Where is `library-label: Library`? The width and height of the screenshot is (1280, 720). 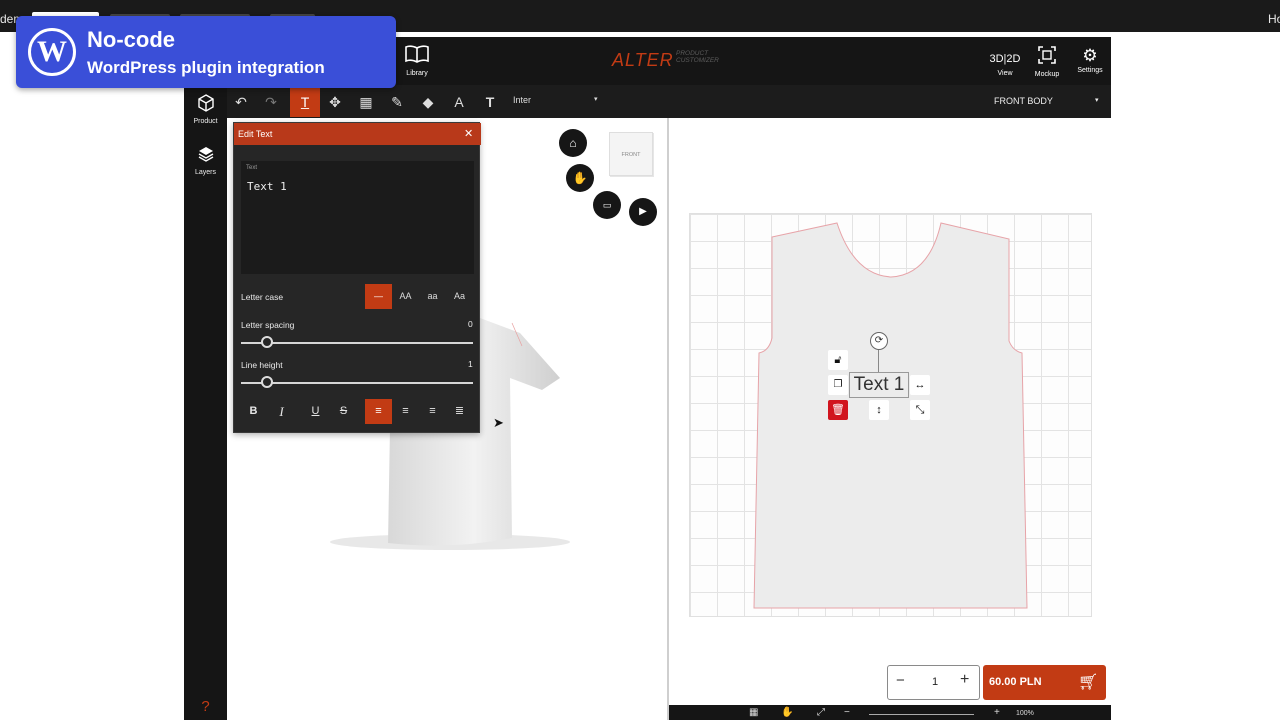 library-label: Library is located at coordinates (417, 73).